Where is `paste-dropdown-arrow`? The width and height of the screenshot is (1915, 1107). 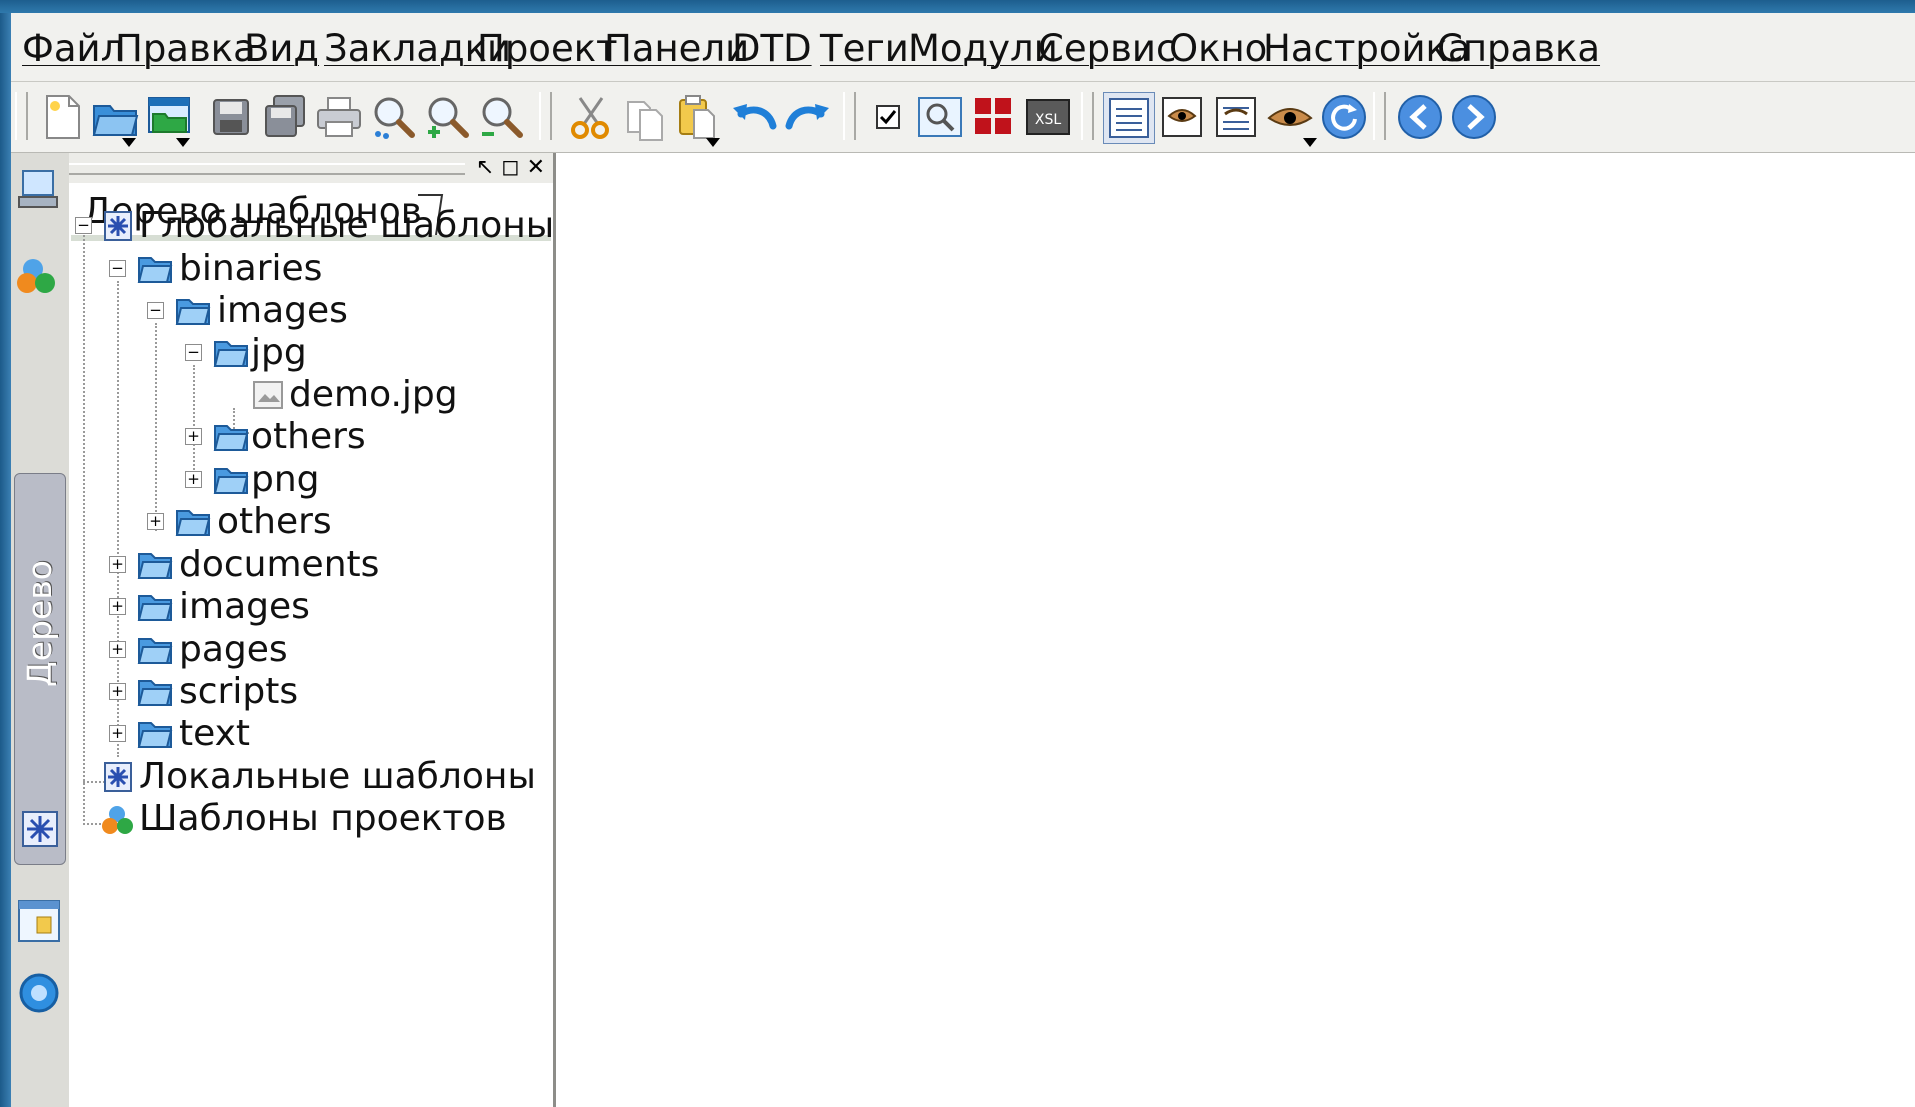 paste-dropdown-arrow is located at coordinates (713, 142).